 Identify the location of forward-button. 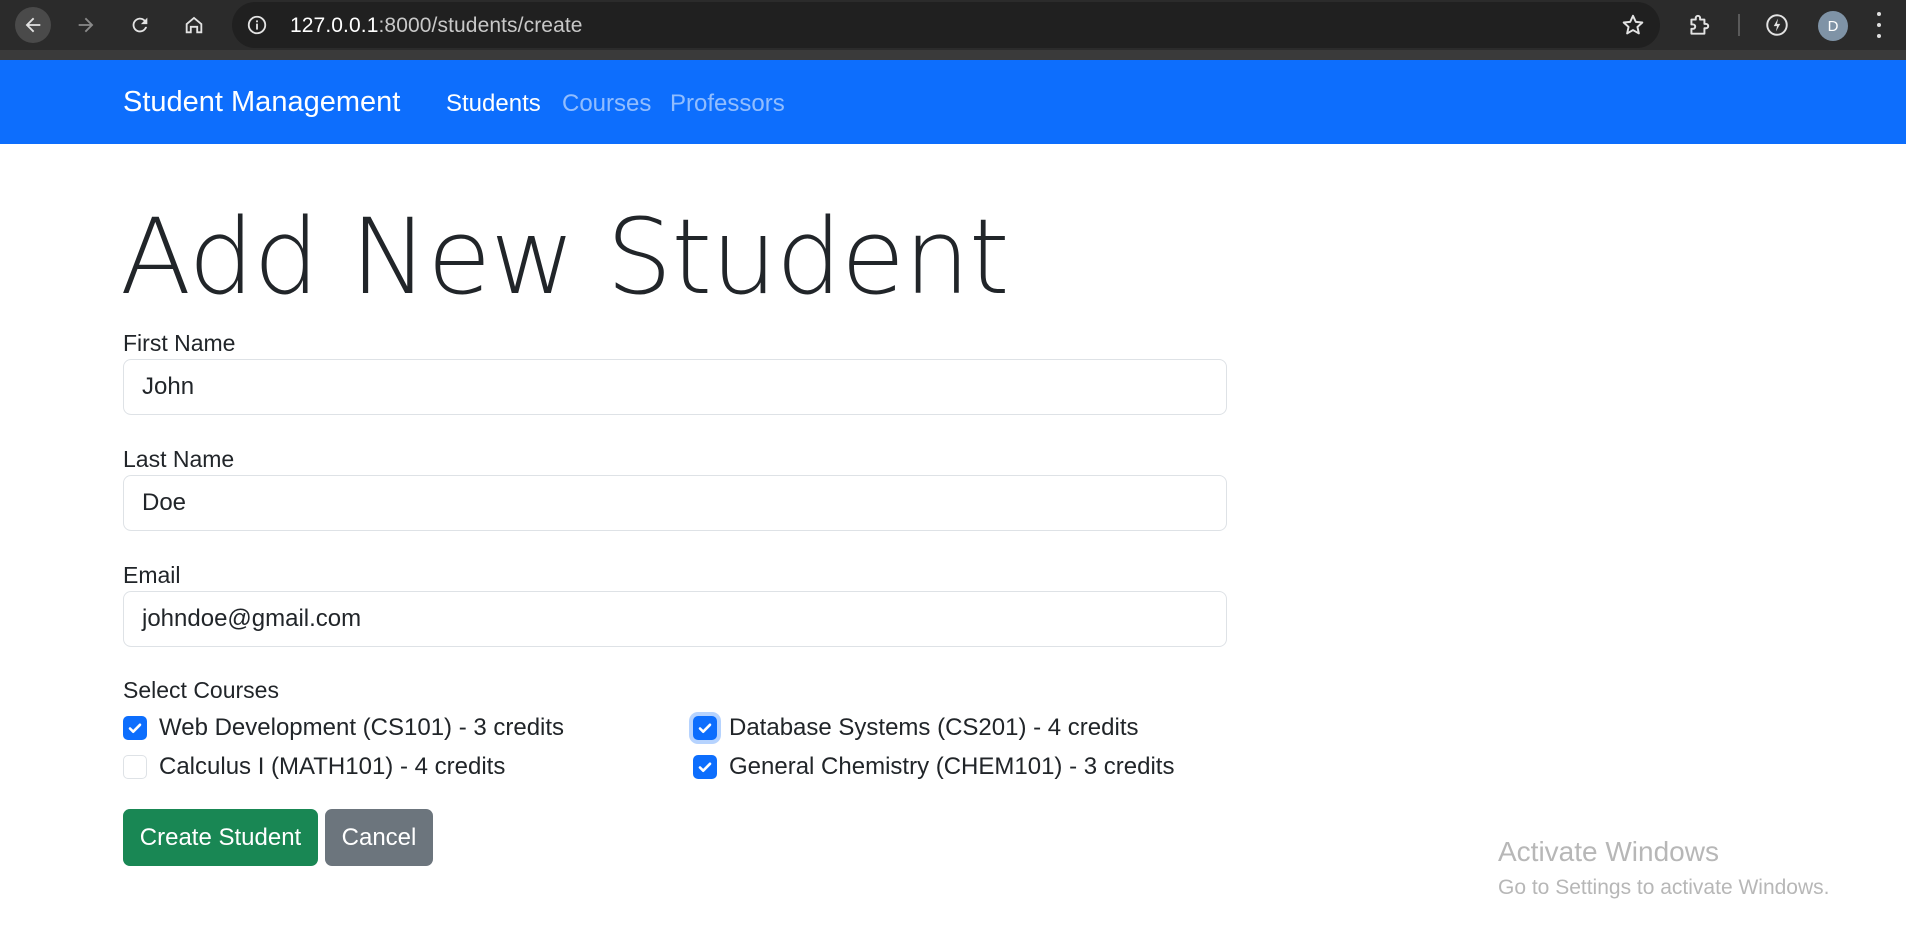
(86, 25).